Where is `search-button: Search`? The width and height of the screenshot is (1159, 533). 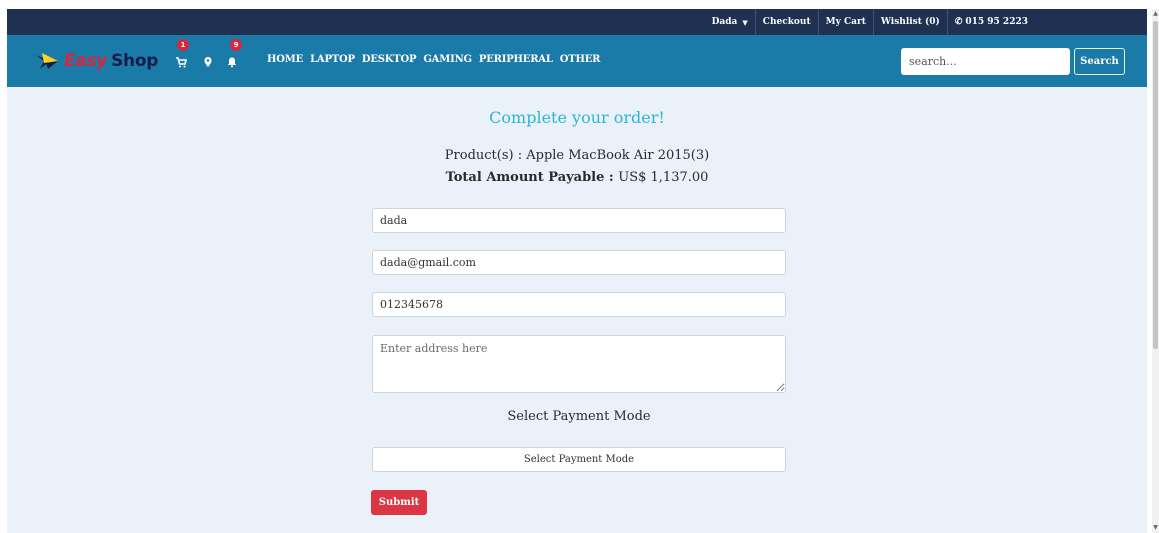 search-button: Search is located at coordinates (1099, 61).